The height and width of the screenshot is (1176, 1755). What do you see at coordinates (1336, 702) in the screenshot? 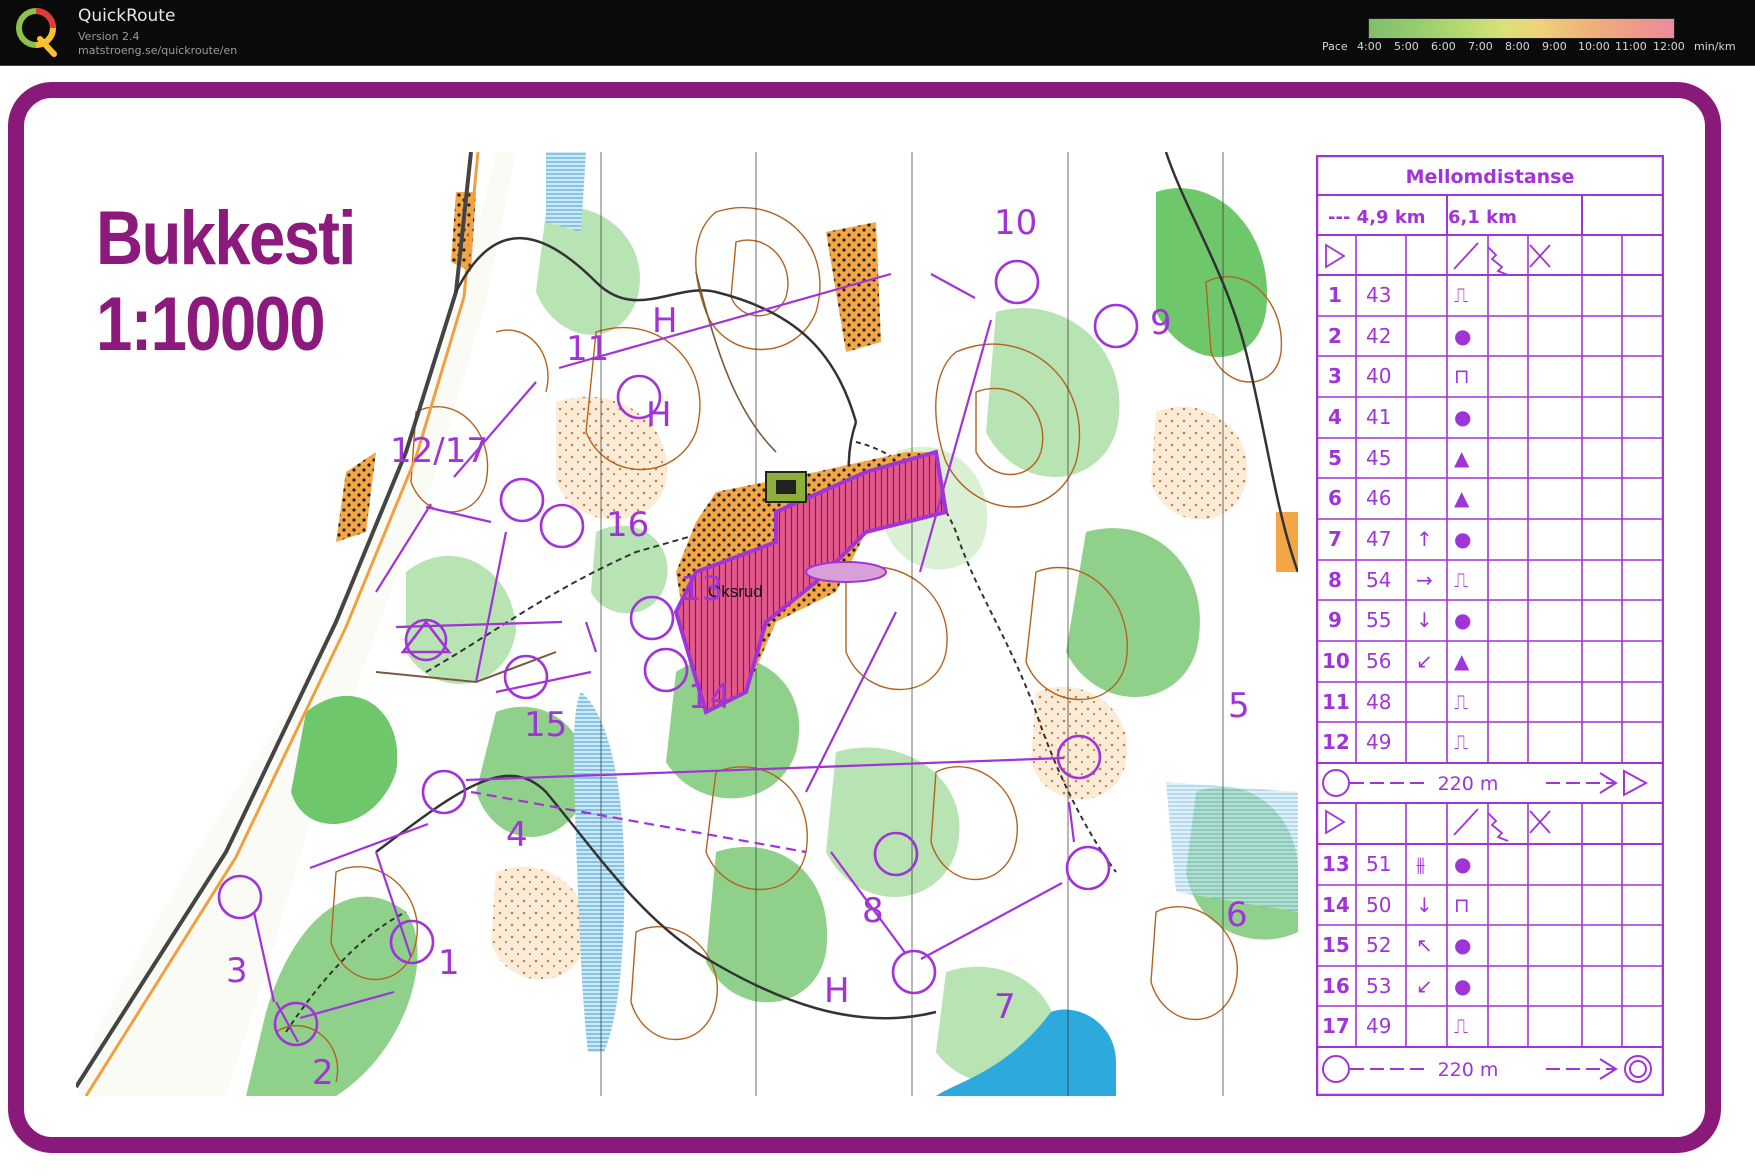
I see `svg-text: 11` at bounding box center [1336, 702].